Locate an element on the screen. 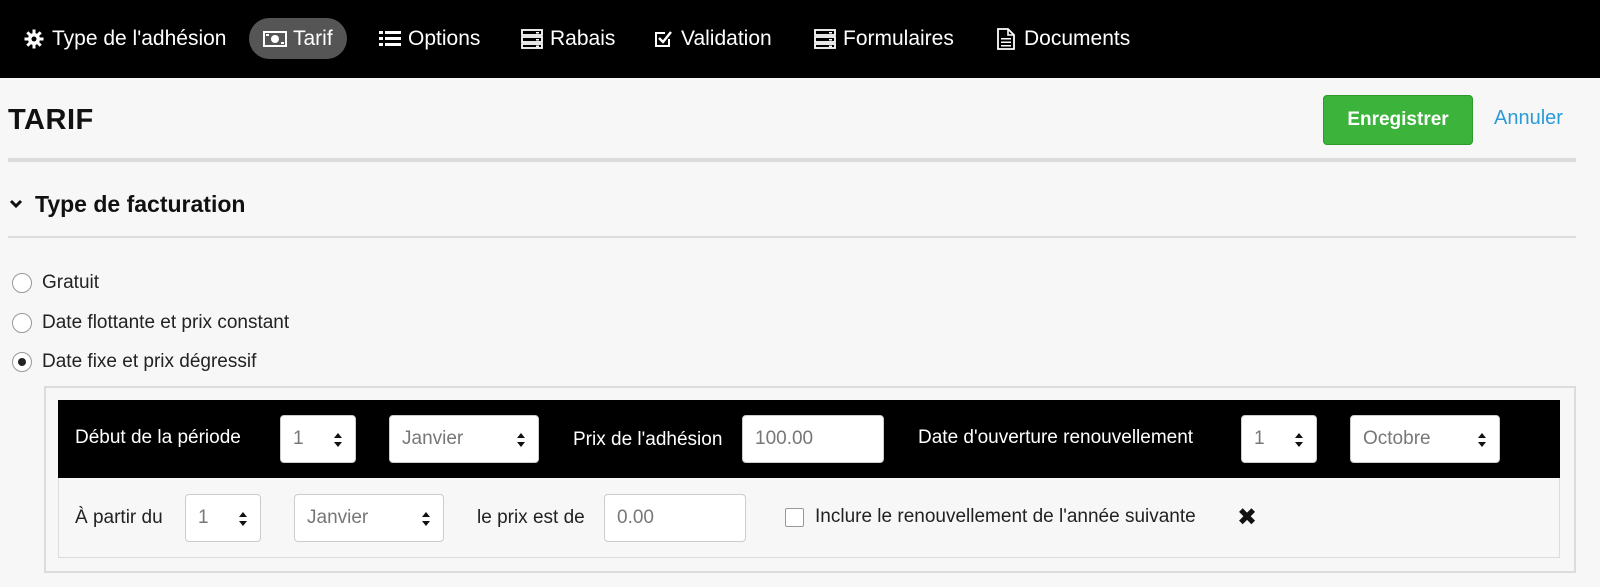 The image size is (1600, 587). section-title: Type de facturation is located at coordinates (140, 204).